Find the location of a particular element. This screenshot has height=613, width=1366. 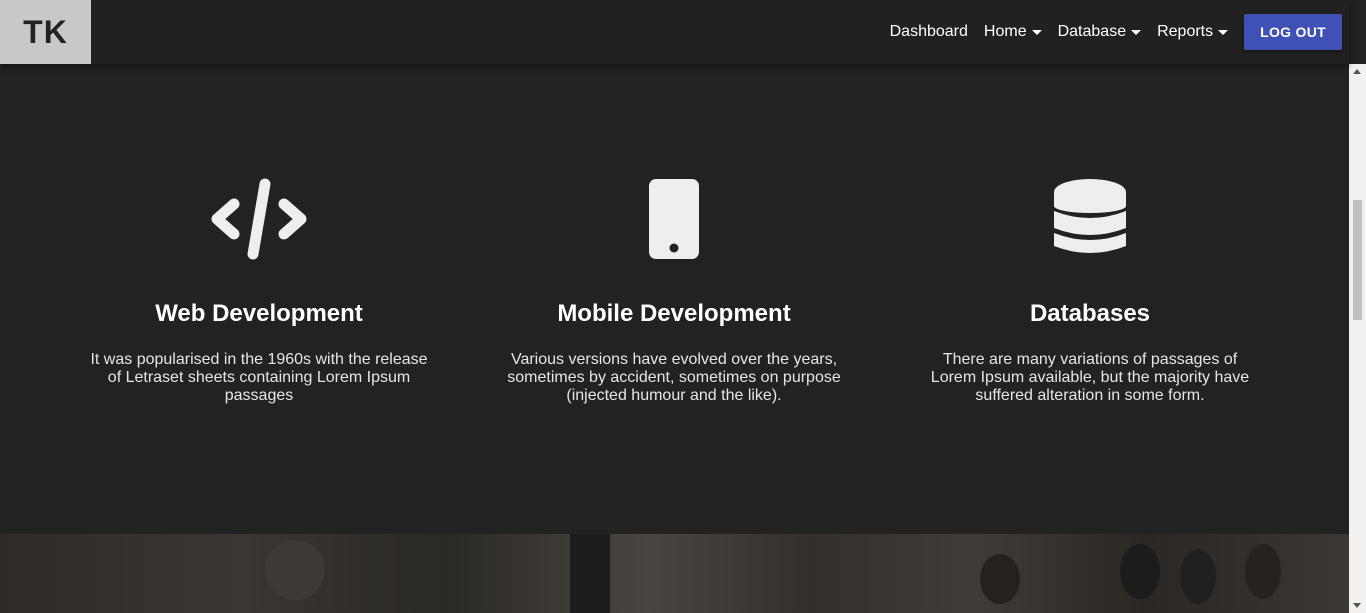

brand-logo: TK is located at coordinates (45, 32).